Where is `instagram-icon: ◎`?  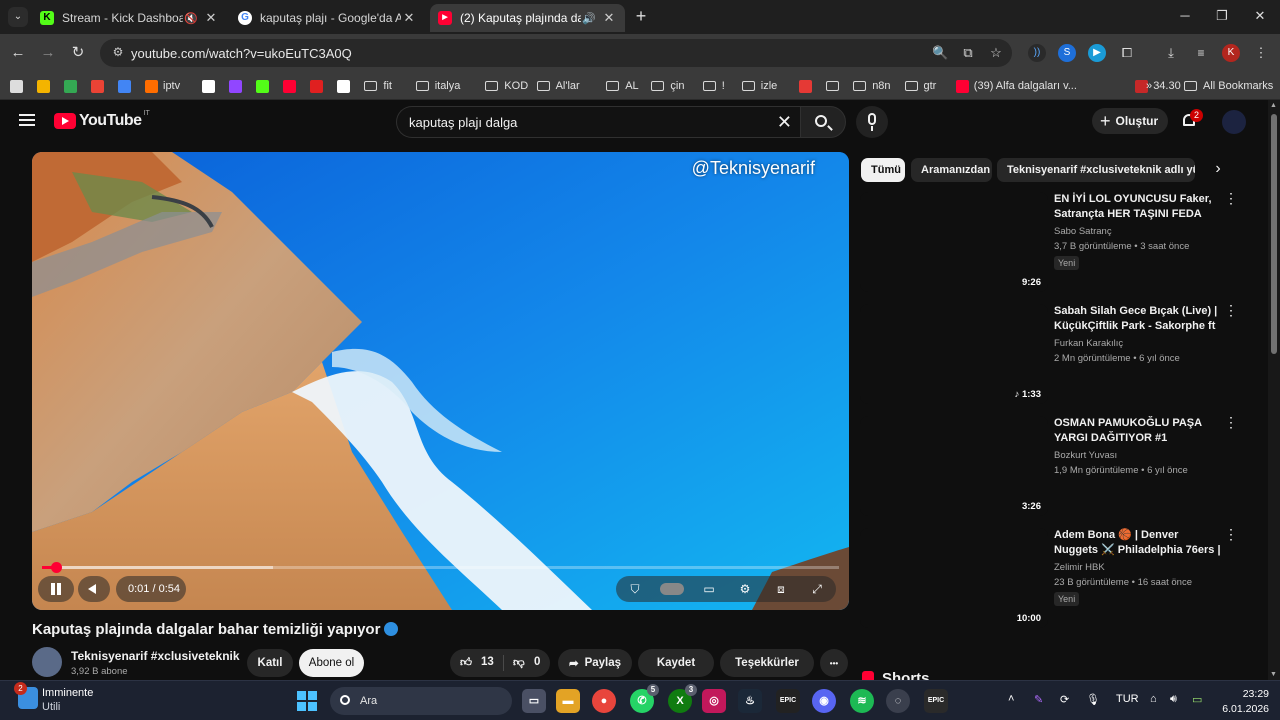
instagram-icon: ◎ is located at coordinates (714, 701).